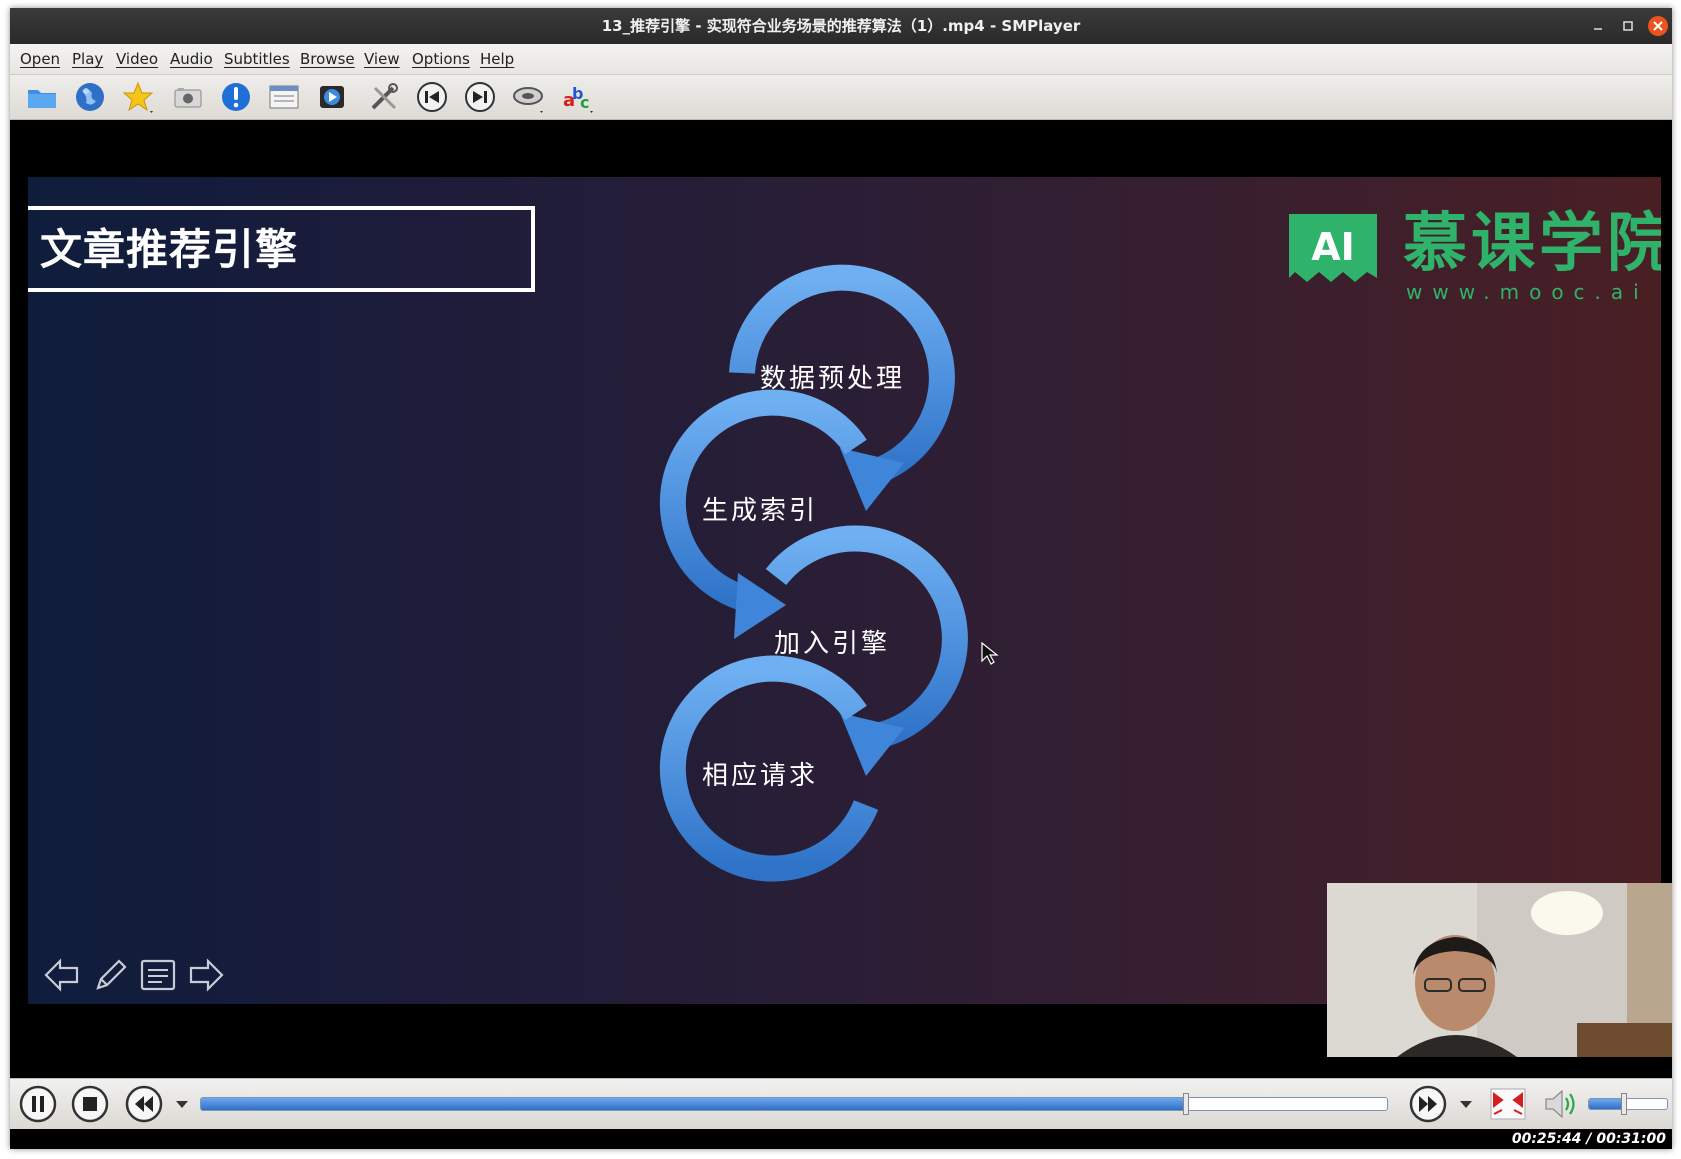 The width and height of the screenshot is (1681, 1159). What do you see at coordinates (497, 59) in the screenshot?
I see `menu-help: Help` at bounding box center [497, 59].